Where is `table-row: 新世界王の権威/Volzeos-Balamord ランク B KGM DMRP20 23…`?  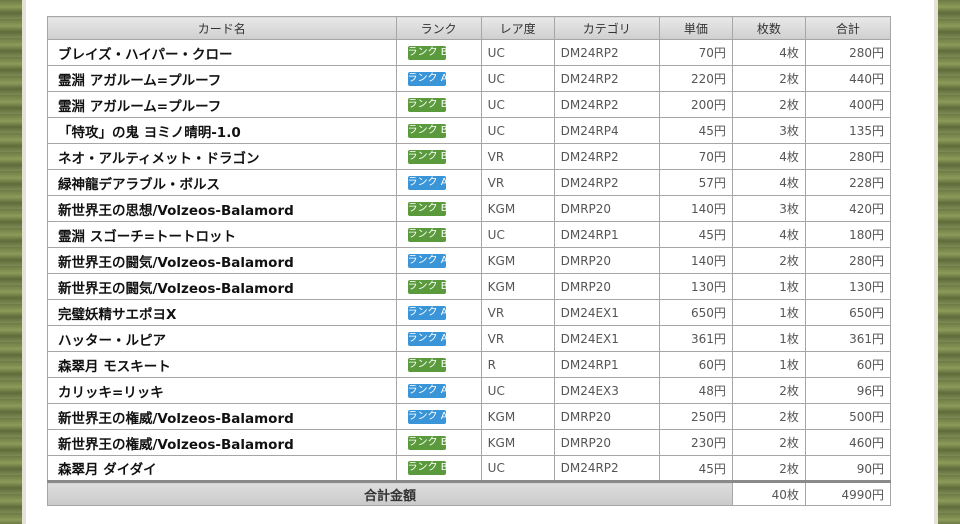 table-row: 新世界王の権威/Volzeos-Balamord ランク B KGM DMRP20 23… is located at coordinates (469, 442).